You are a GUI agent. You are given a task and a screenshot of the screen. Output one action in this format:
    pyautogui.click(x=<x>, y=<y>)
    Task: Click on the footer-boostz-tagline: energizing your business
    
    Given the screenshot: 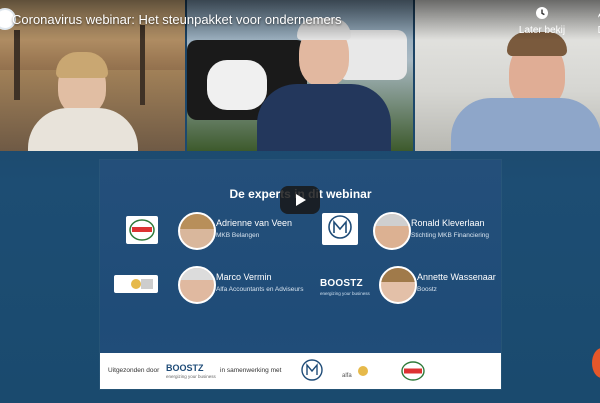 What is the action you would take?
    pyautogui.click(x=191, y=376)
    